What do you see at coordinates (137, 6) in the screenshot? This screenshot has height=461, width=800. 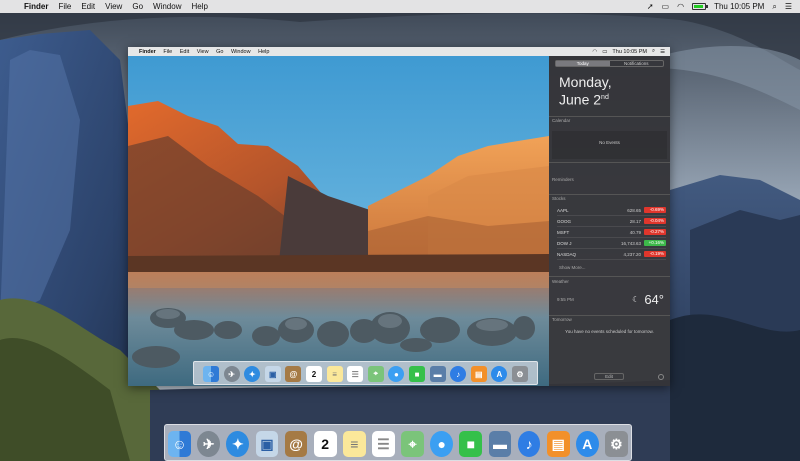 I see `menu-go: Go` at bounding box center [137, 6].